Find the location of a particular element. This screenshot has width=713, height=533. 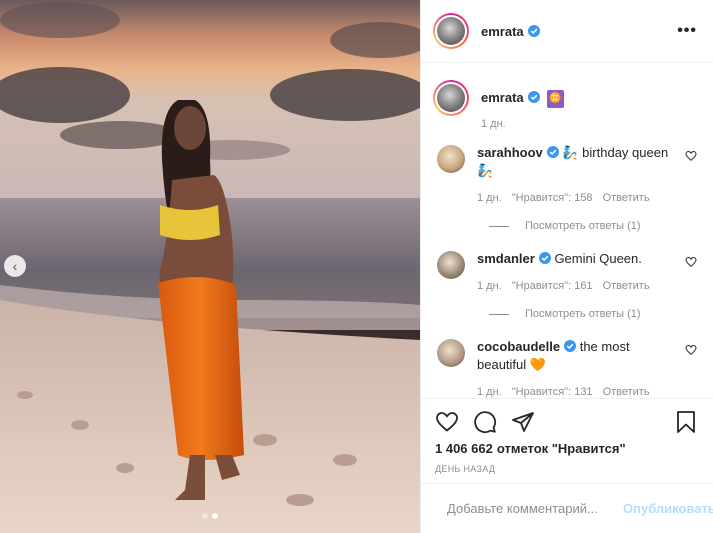

post-actions: 1 406 662 отметок "Нравится" ДЕНЬ НАЗАД is located at coordinates (567, 436).